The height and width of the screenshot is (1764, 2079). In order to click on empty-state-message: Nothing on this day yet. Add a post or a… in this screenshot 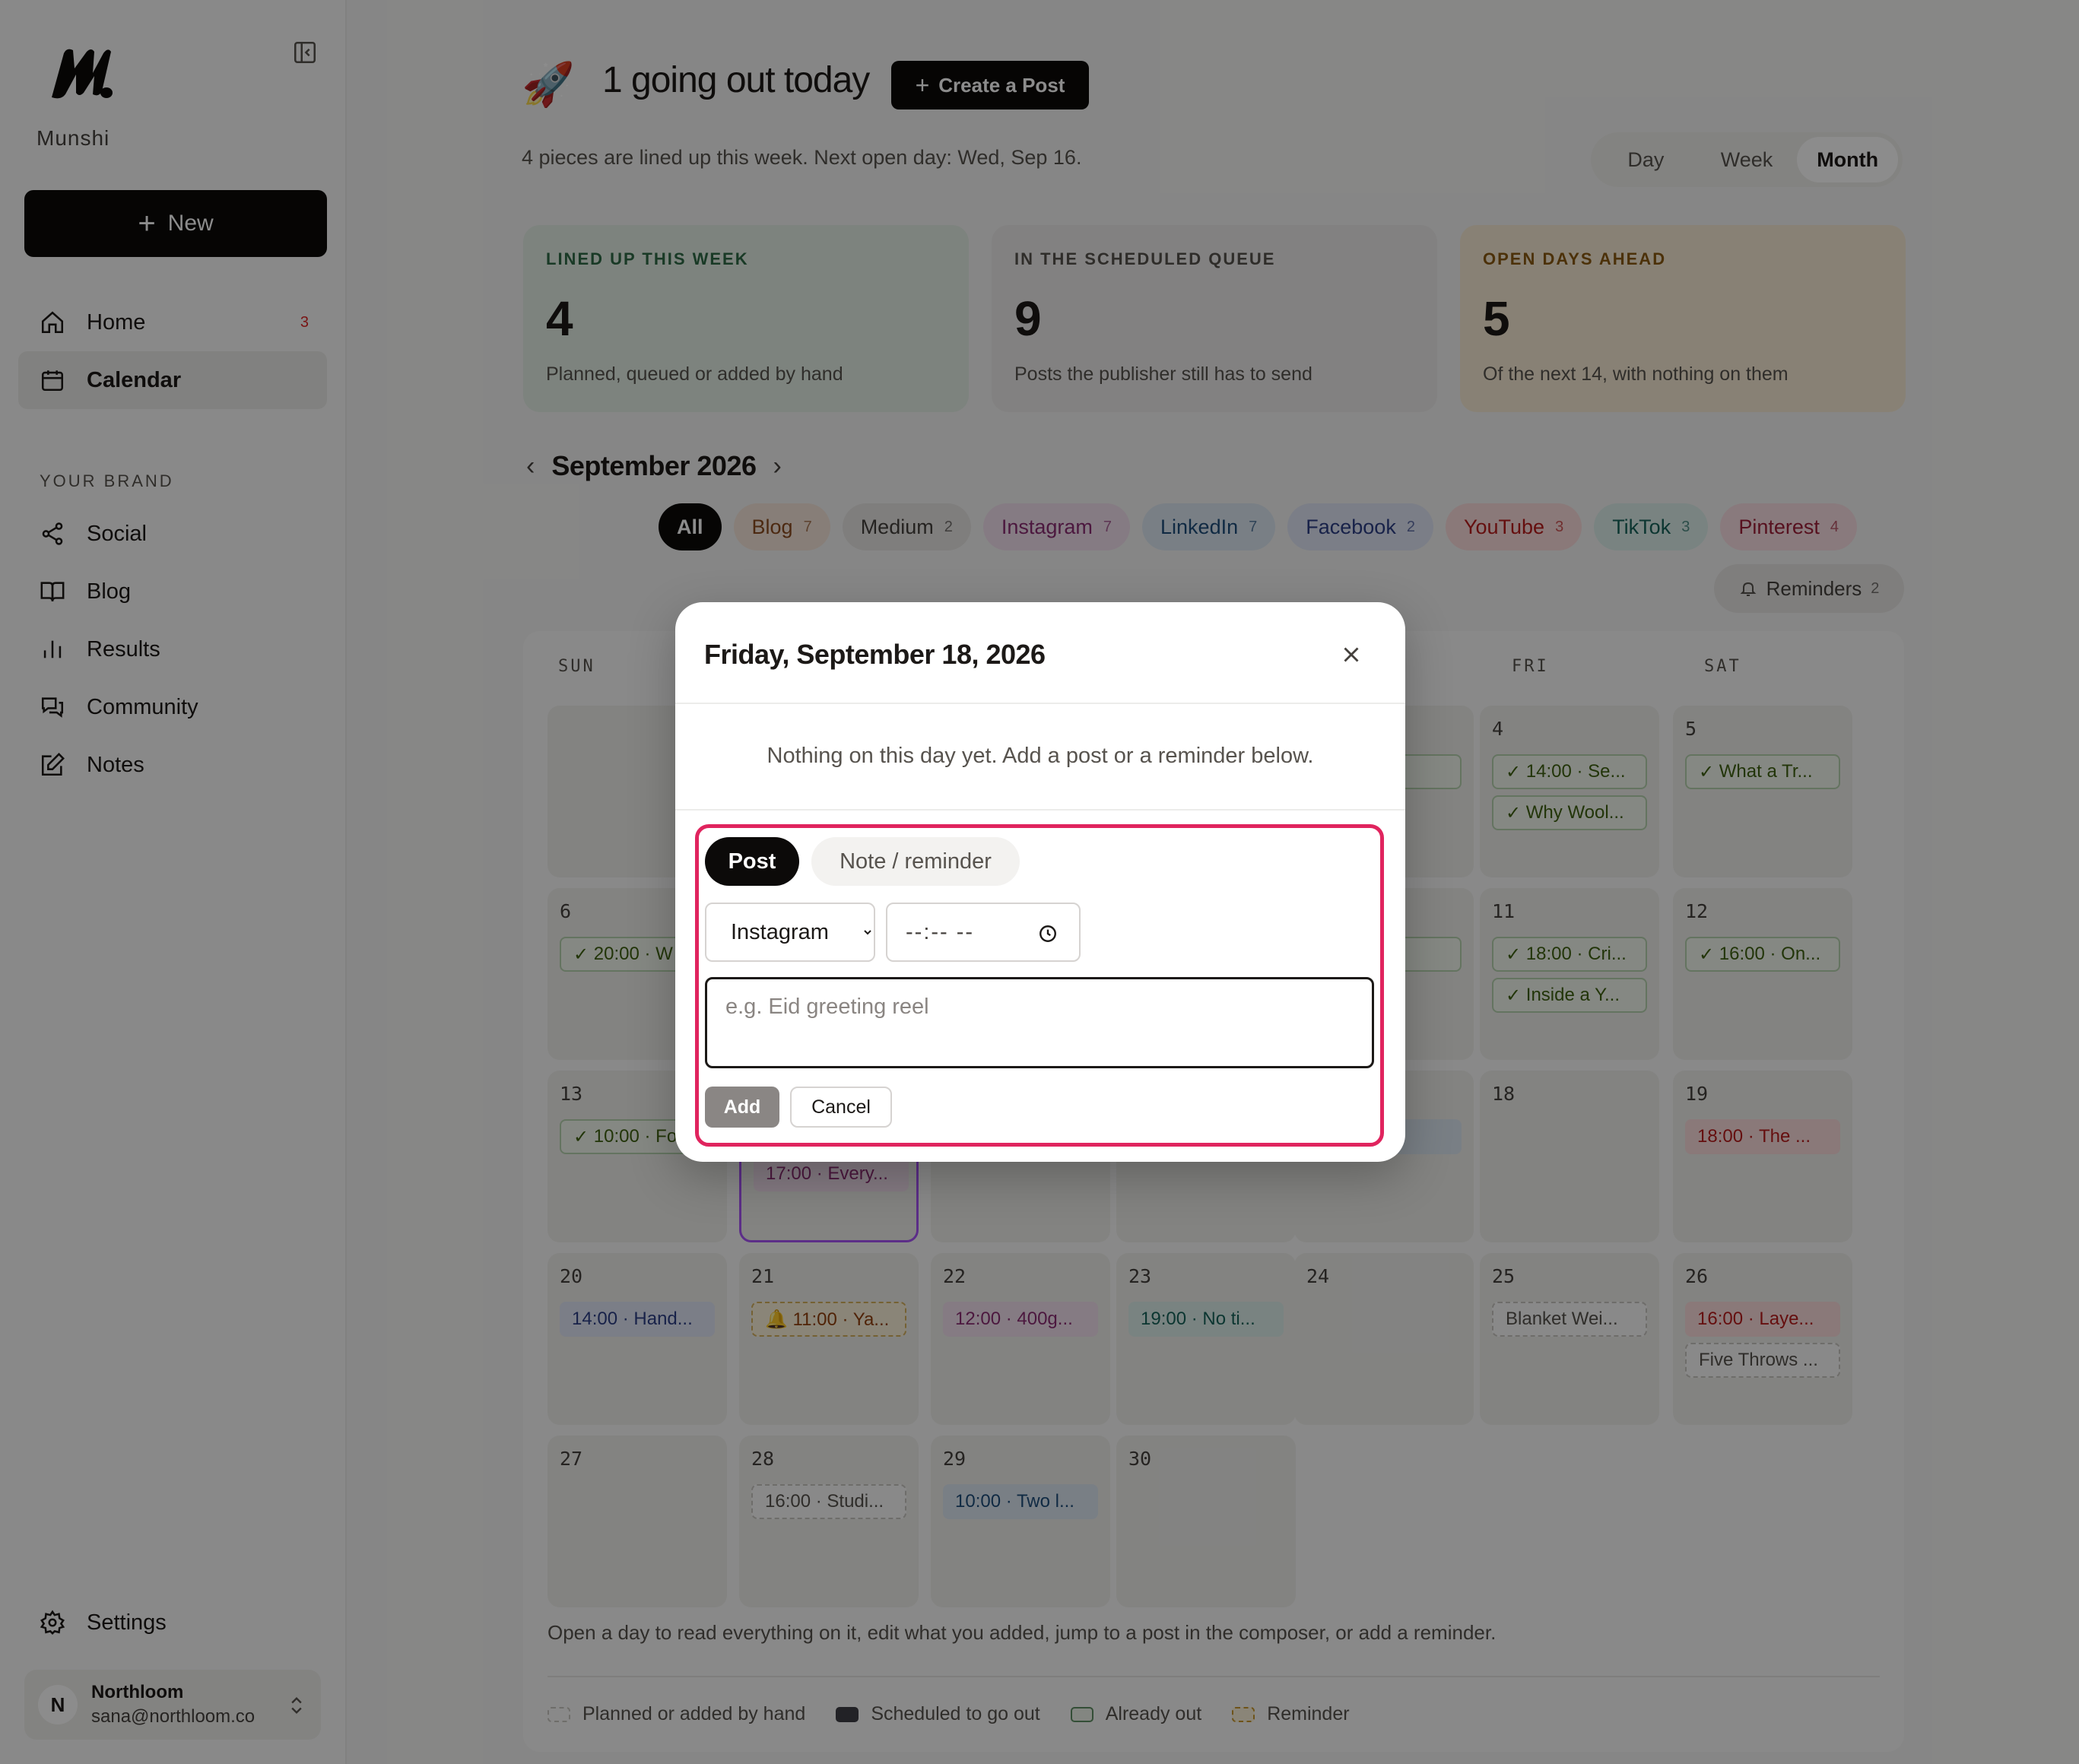, I will do `click(1040, 756)`.